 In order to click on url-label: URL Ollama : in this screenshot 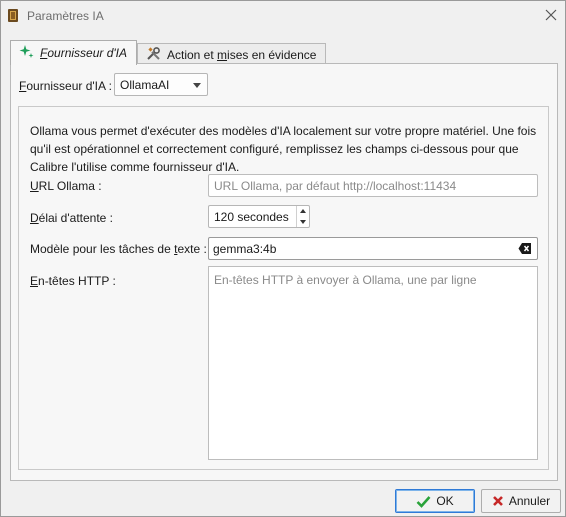, I will do `click(66, 186)`.